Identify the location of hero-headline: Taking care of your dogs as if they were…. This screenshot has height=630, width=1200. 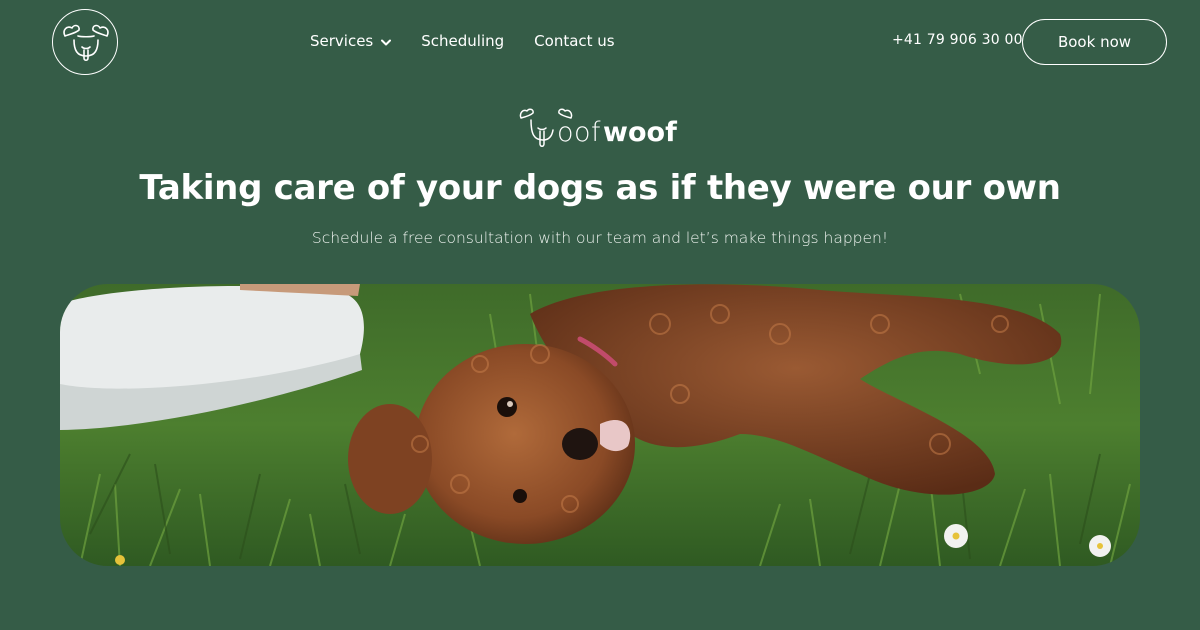
(600, 188).